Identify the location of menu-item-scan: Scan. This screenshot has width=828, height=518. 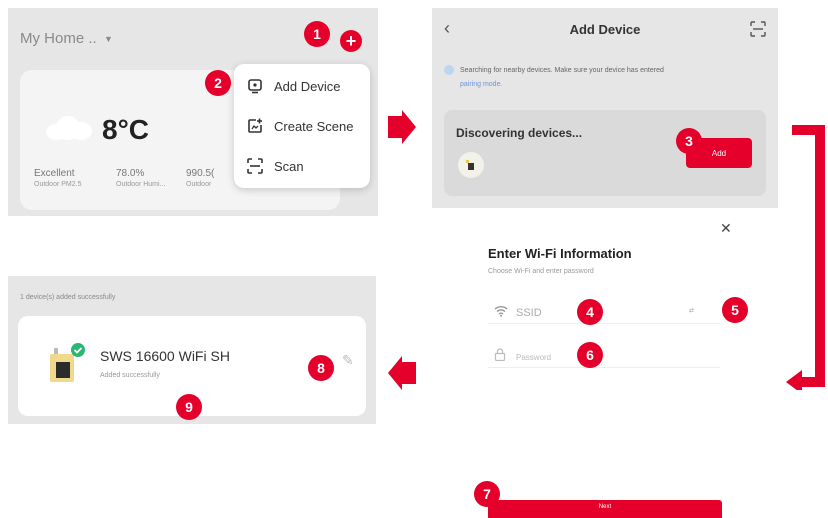
(302, 166).